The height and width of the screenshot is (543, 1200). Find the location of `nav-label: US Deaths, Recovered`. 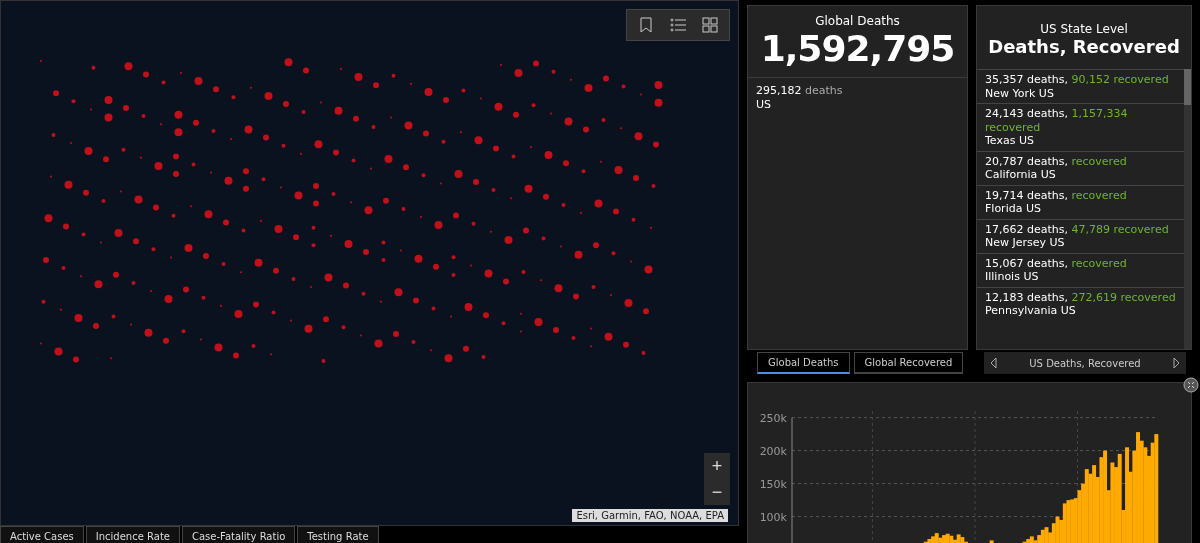

nav-label: US Deaths, Recovered is located at coordinates (1085, 363).